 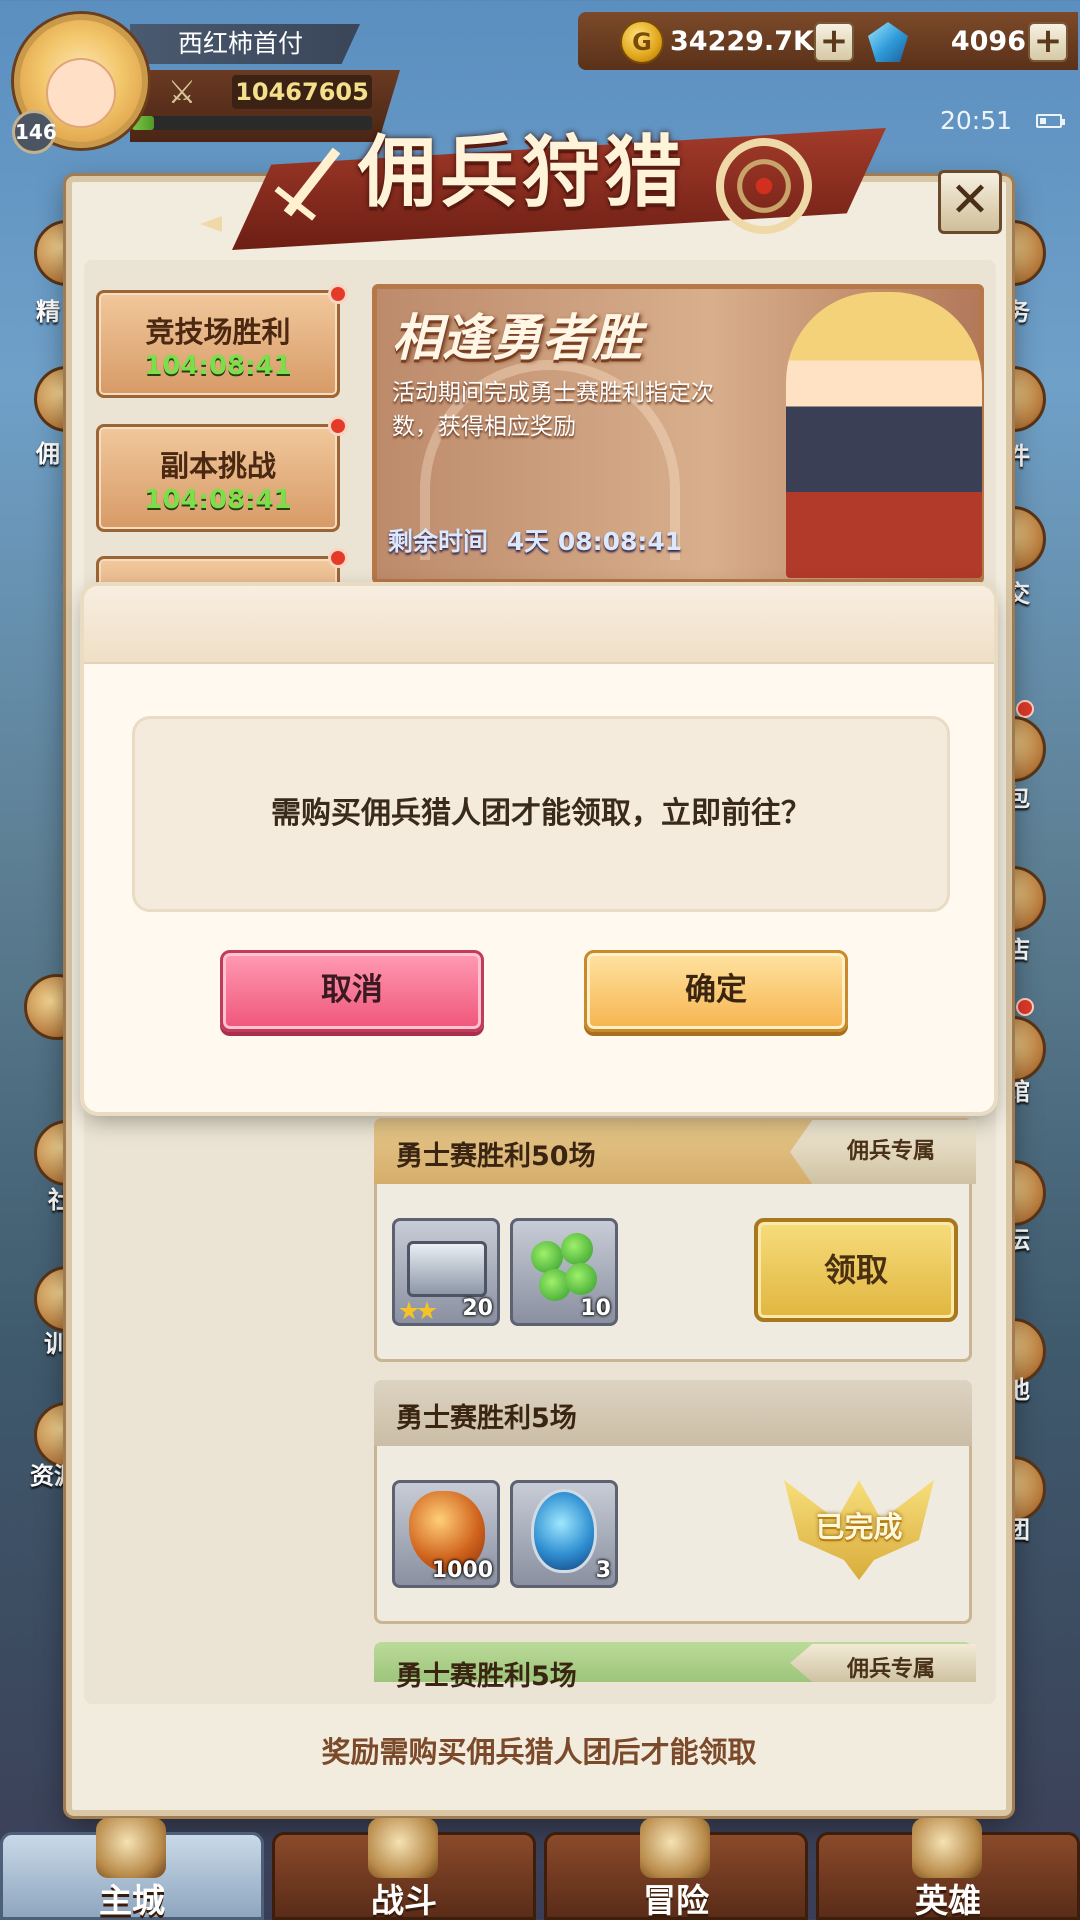 I want to click on gem-amount: 4096, so click(x=988, y=41).